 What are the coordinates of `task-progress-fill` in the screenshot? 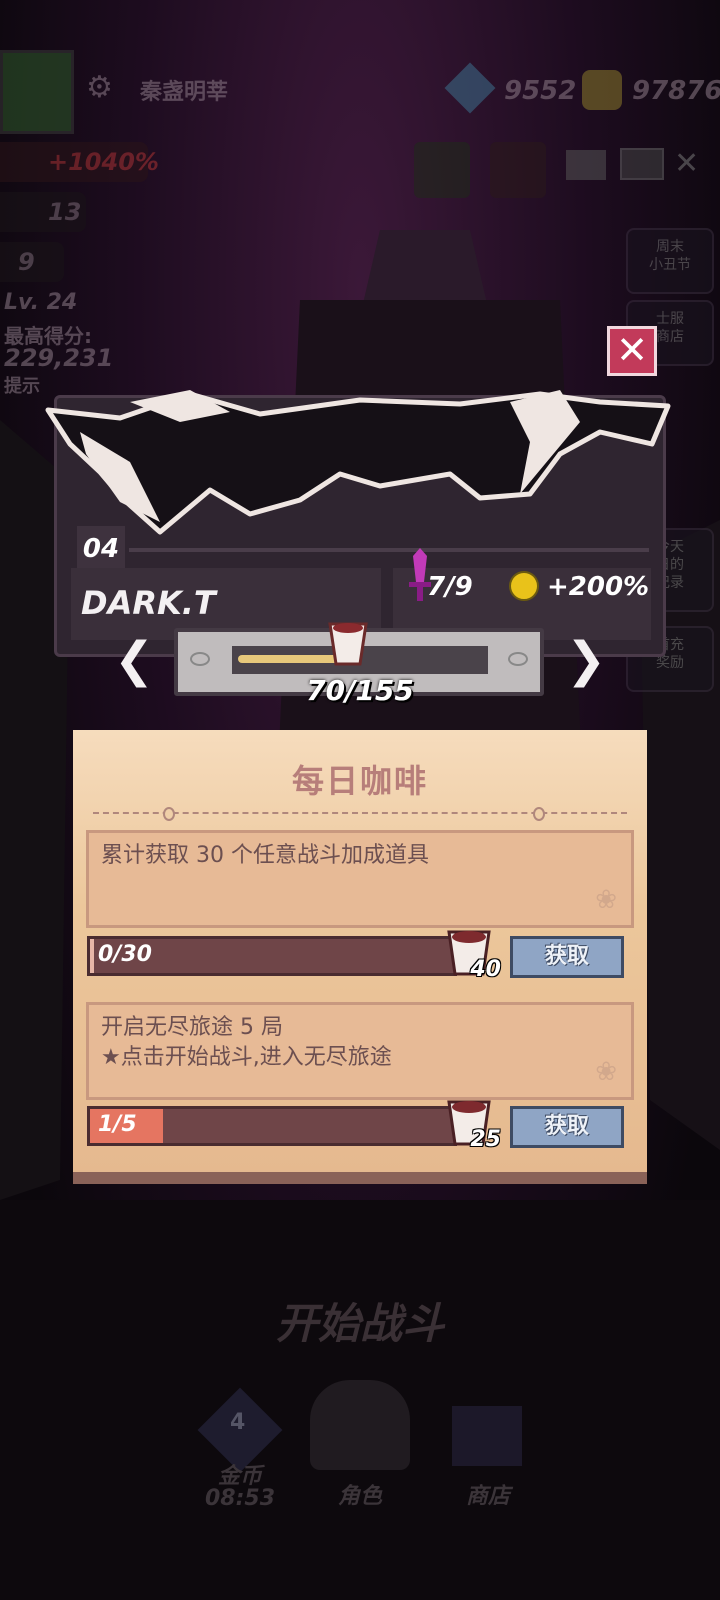 It's located at (92, 956).